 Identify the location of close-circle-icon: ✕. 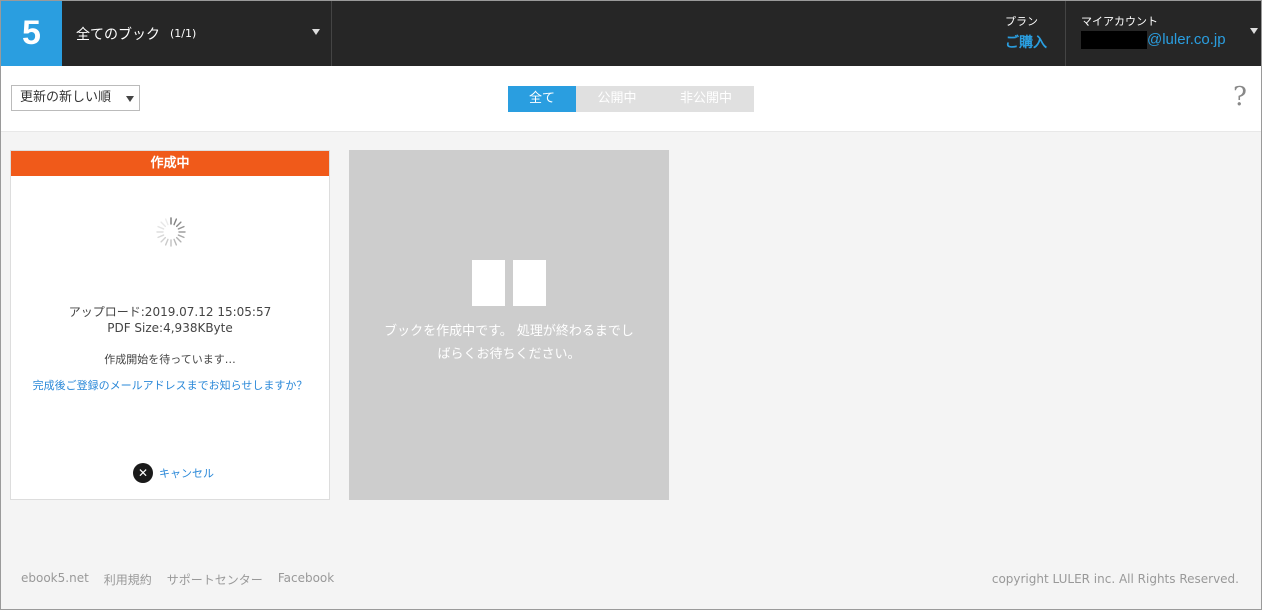
(143, 473).